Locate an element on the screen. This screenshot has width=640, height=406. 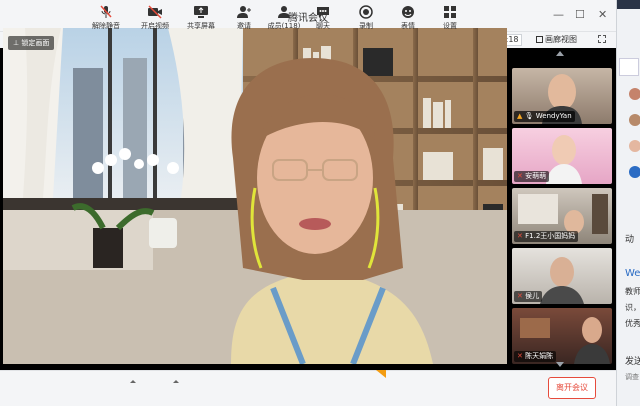
background-link-text: We is located at coordinates (632, 273).